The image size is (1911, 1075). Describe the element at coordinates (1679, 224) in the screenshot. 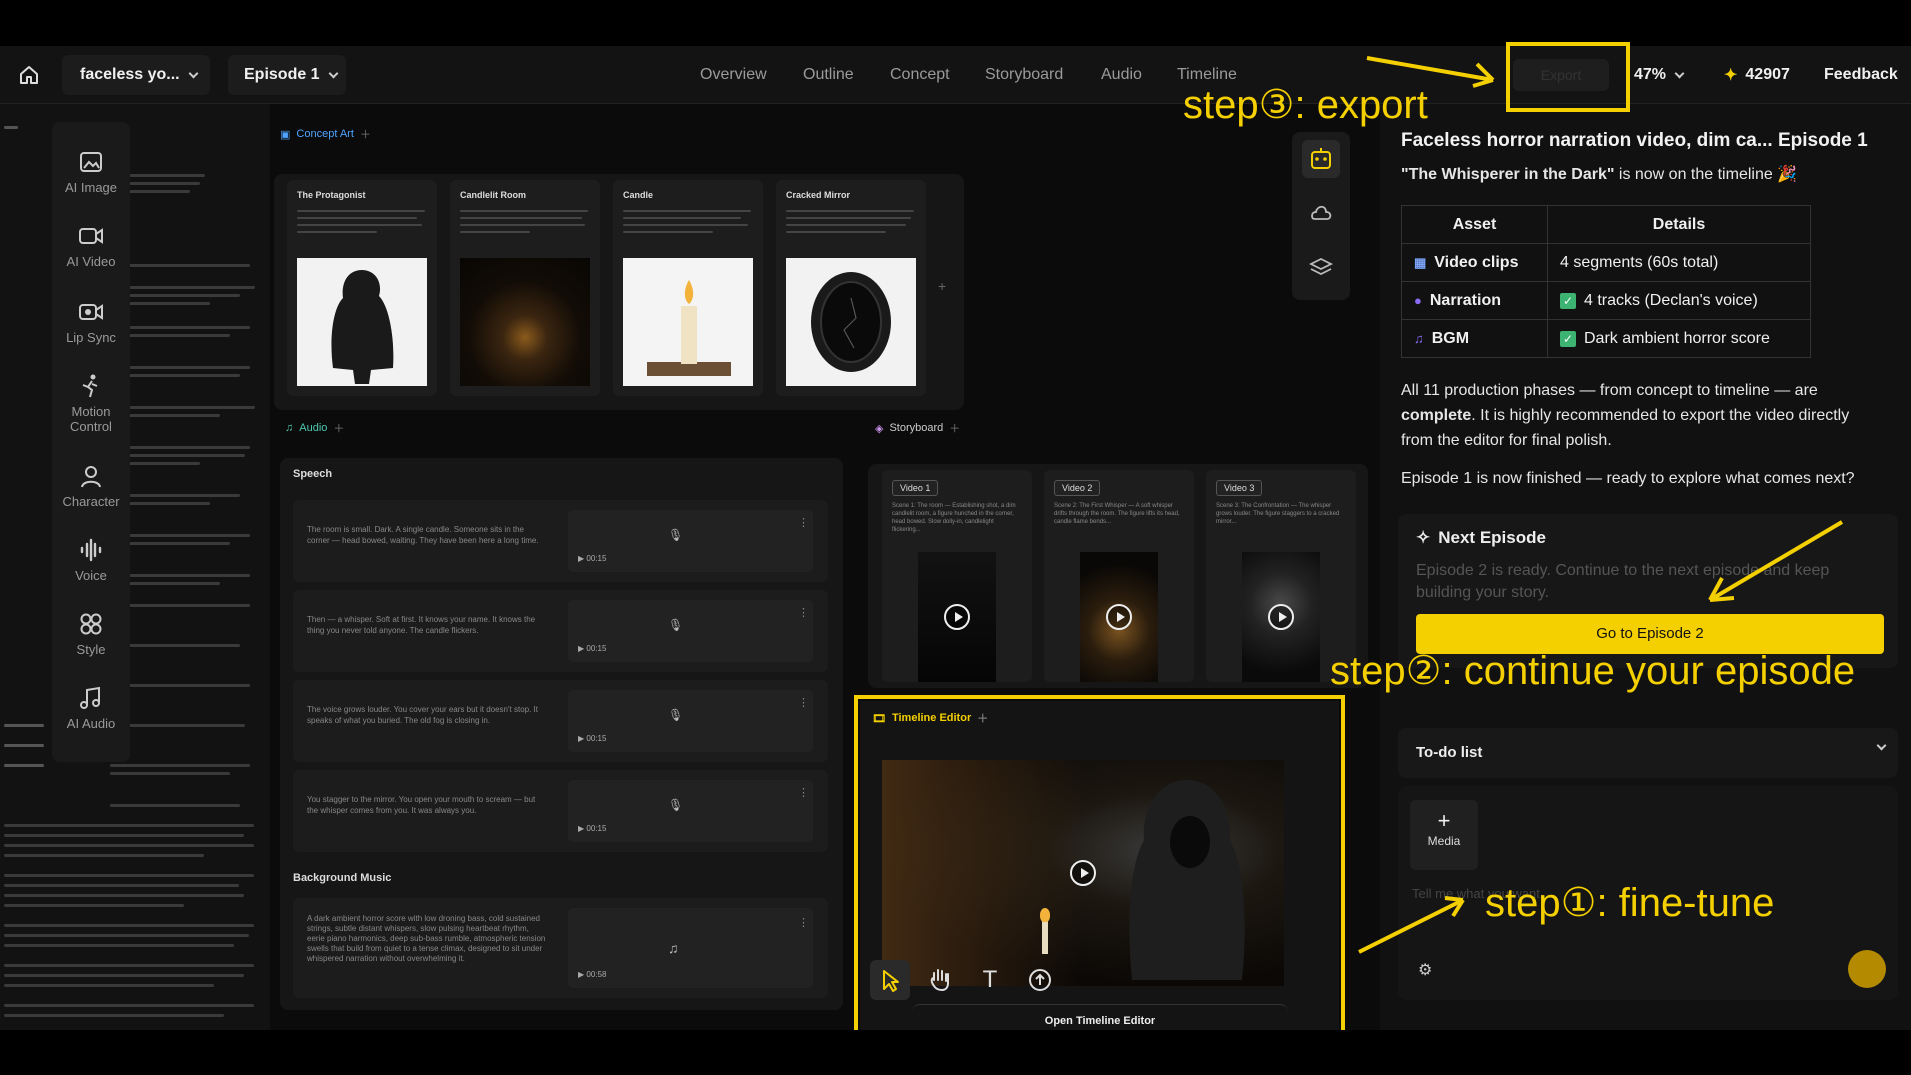

I see `table-header: Details` at that location.